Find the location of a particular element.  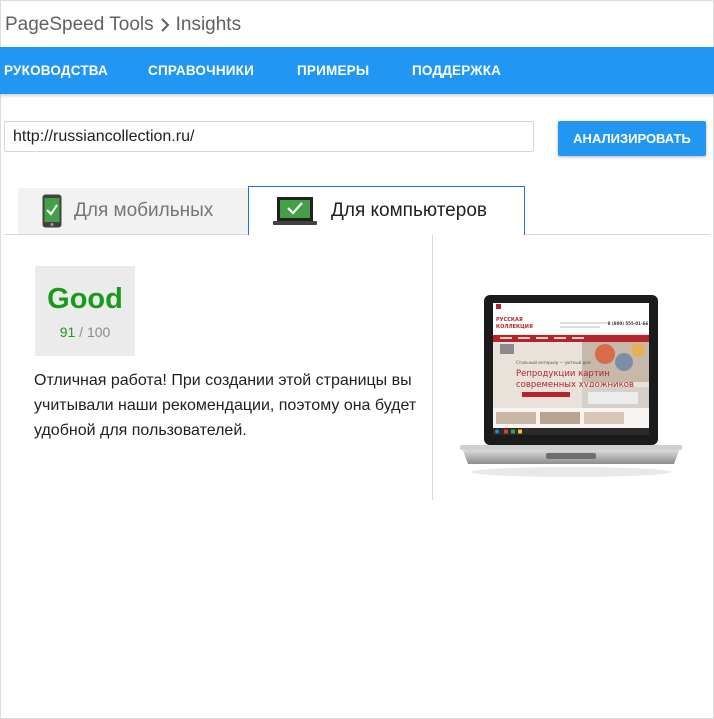

breadcrumb: PageSpeed Tools Insights is located at coordinates (123, 25).